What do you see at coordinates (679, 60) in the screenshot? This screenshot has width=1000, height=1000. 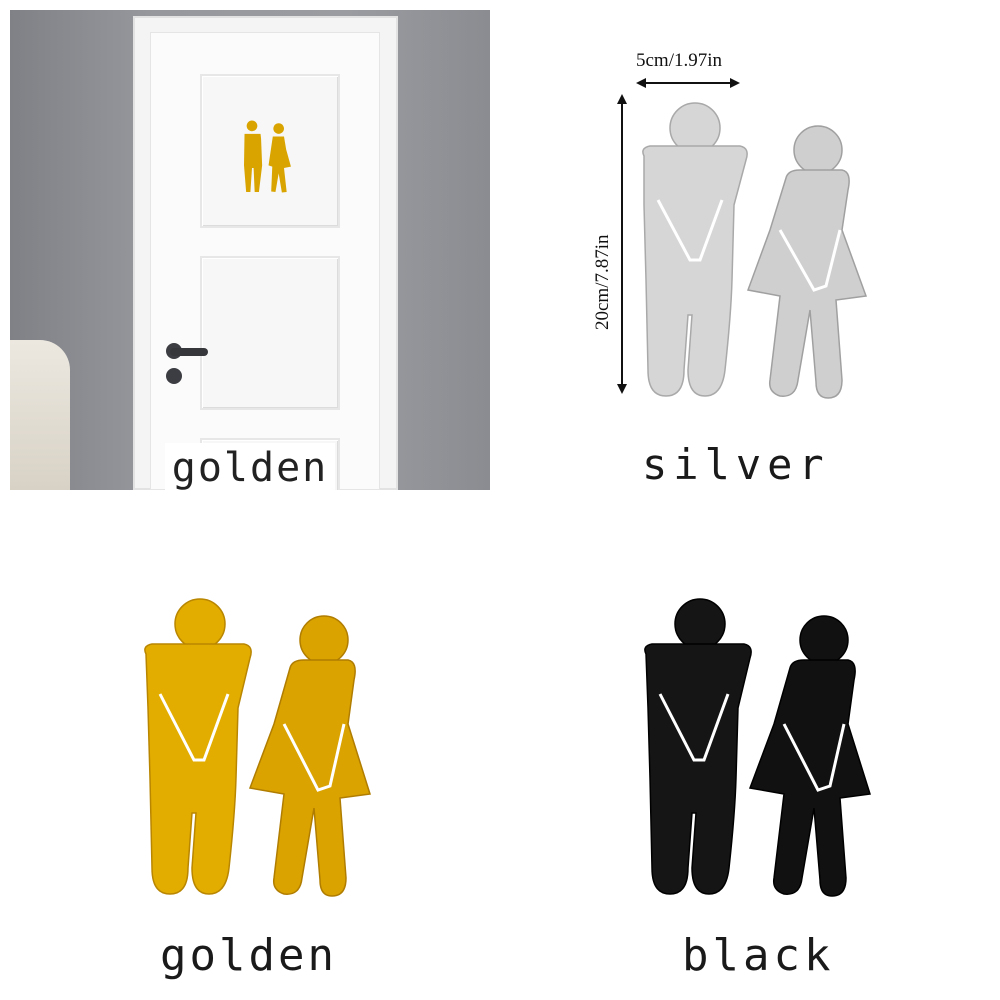 I see `width-dimension-label: 5cm/1.97in` at bounding box center [679, 60].